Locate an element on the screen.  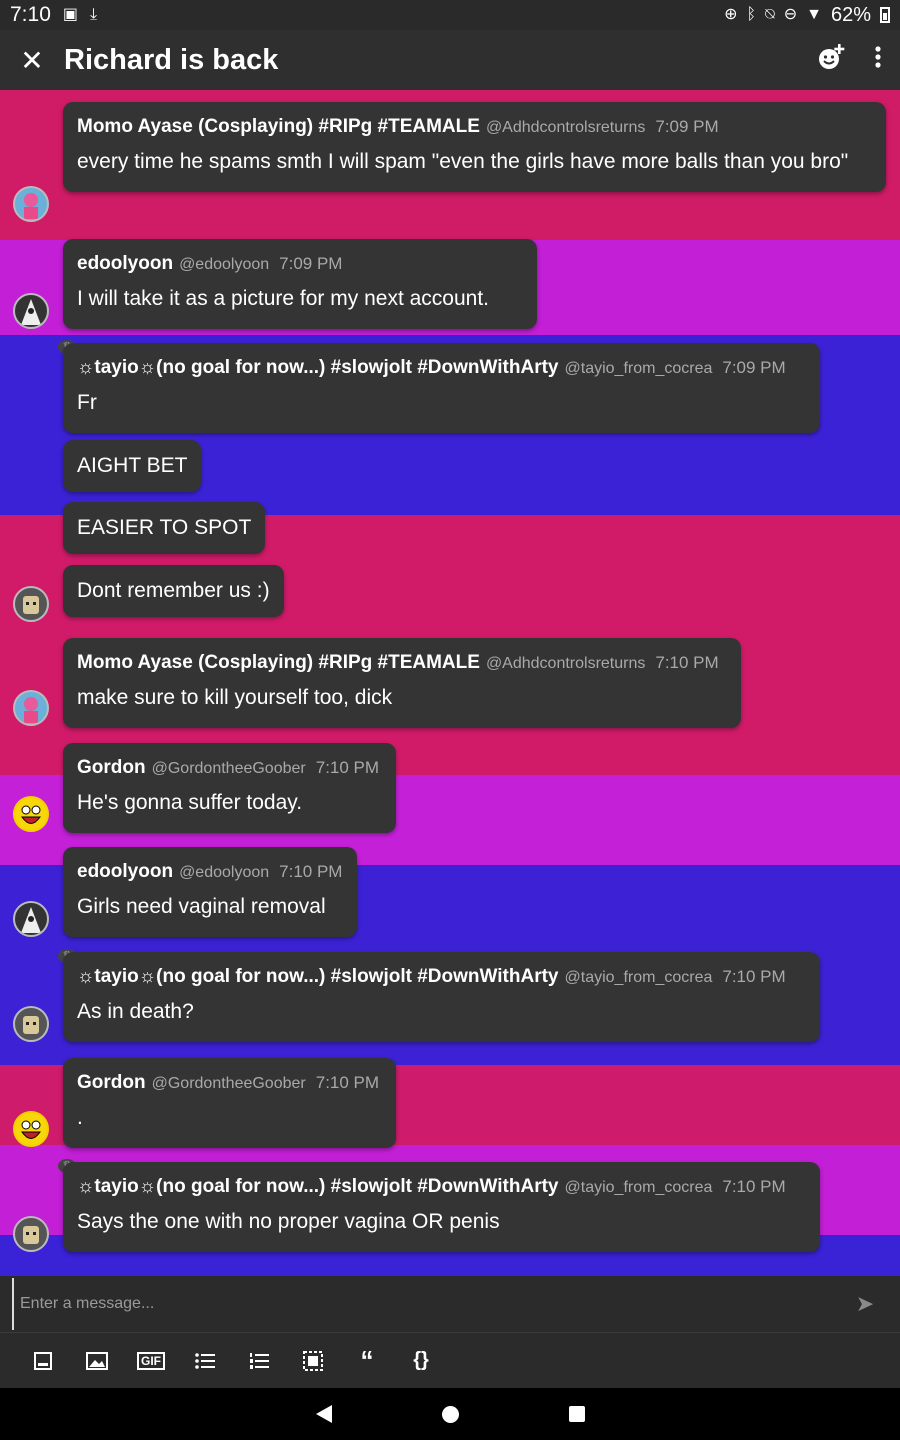
attach-file-button is located at coordinates (43, 1361).